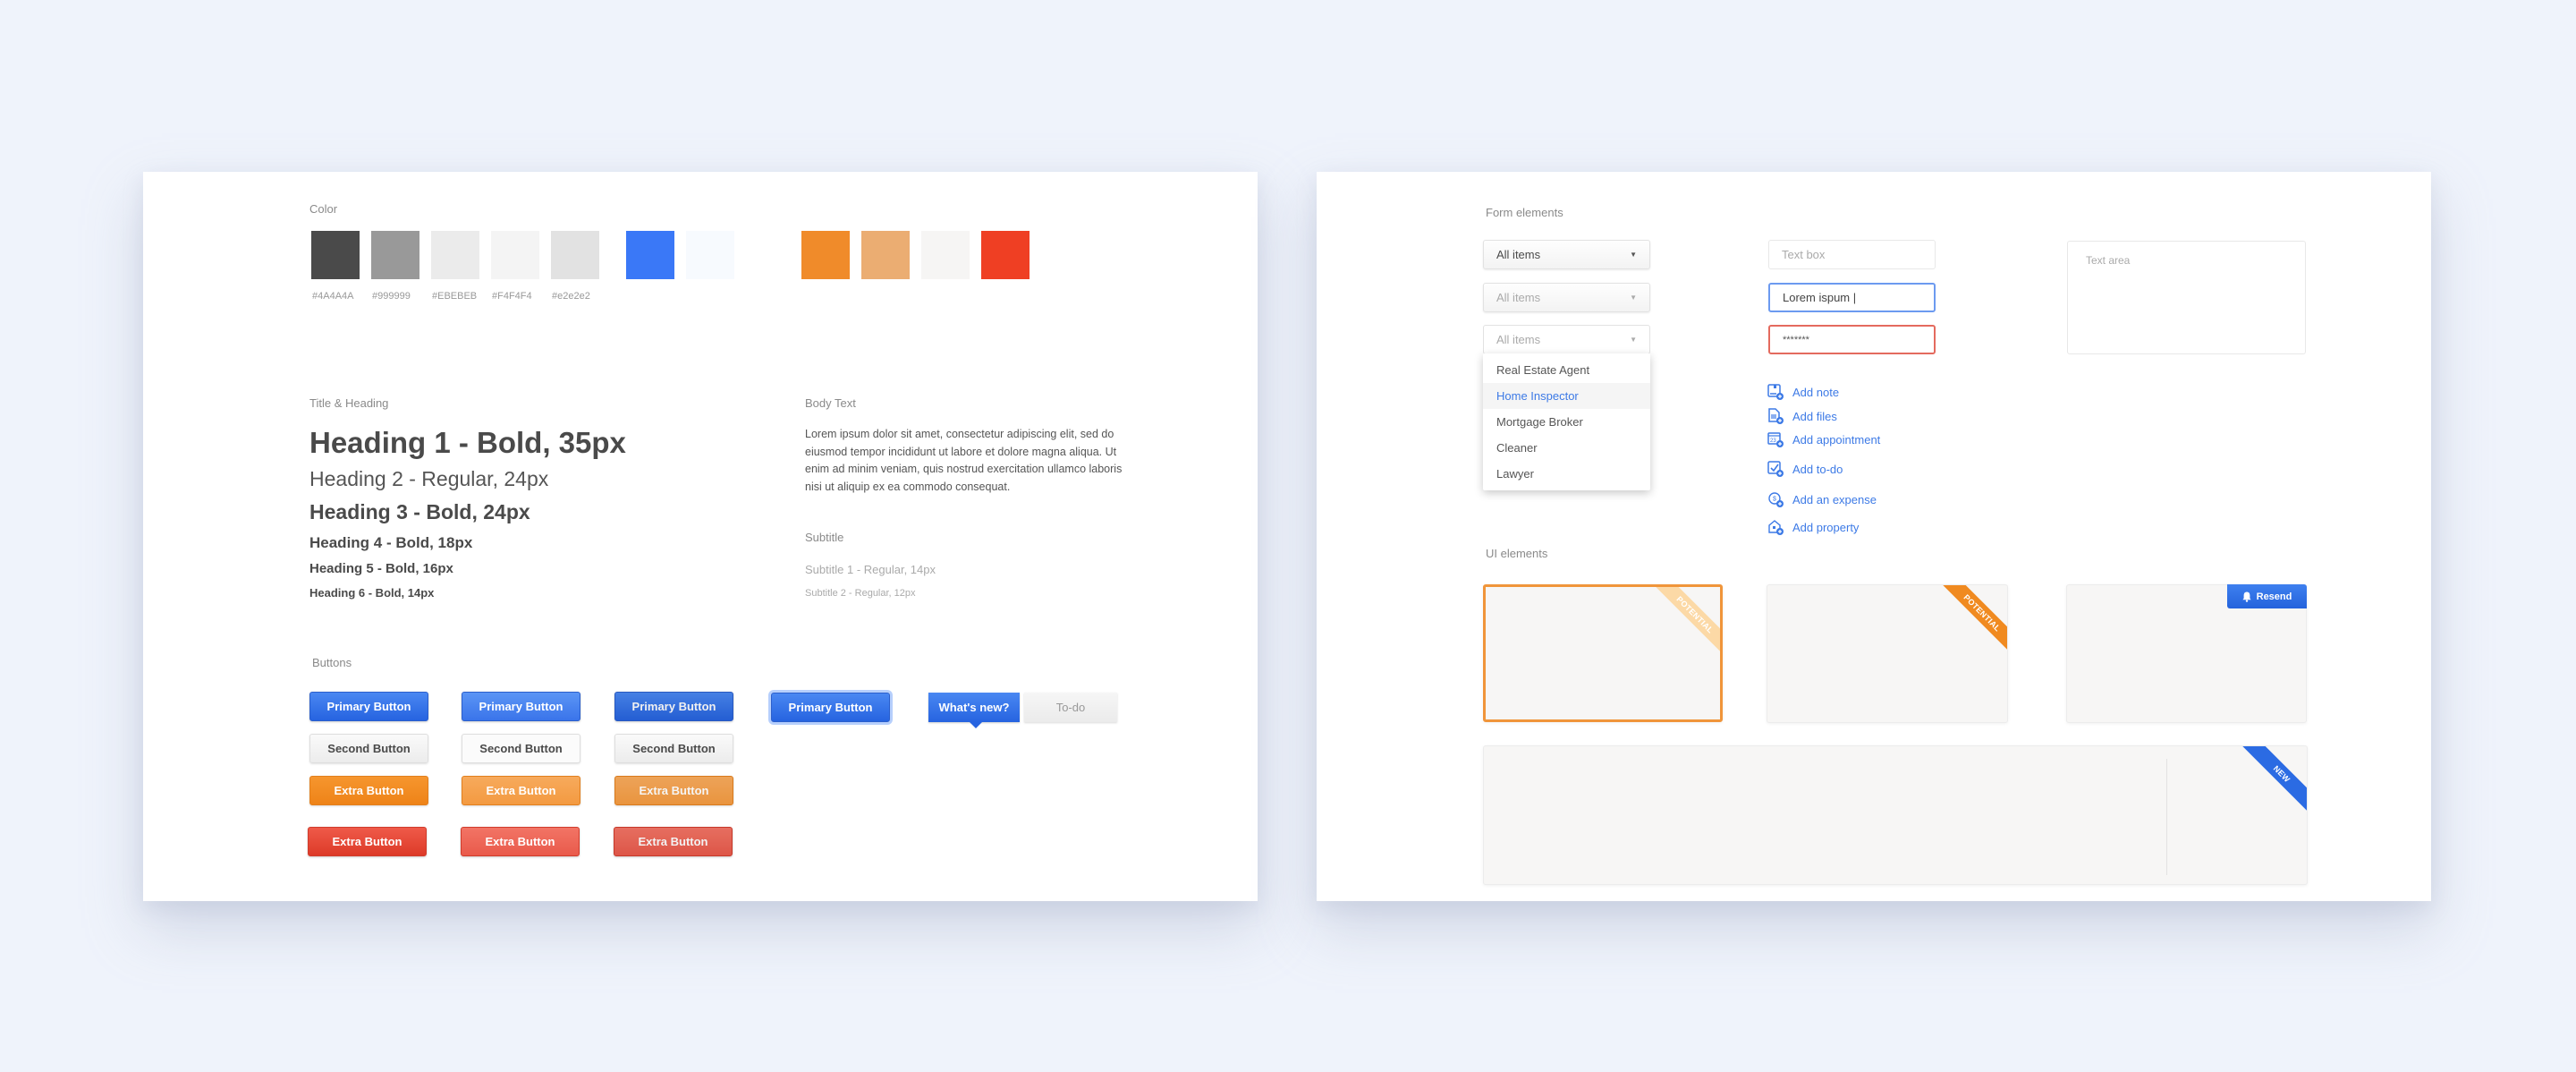 The height and width of the screenshot is (1072, 2576). Describe the element at coordinates (2108, 260) in the screenshot. I see `textarea-placeholder: Text area` at that location.